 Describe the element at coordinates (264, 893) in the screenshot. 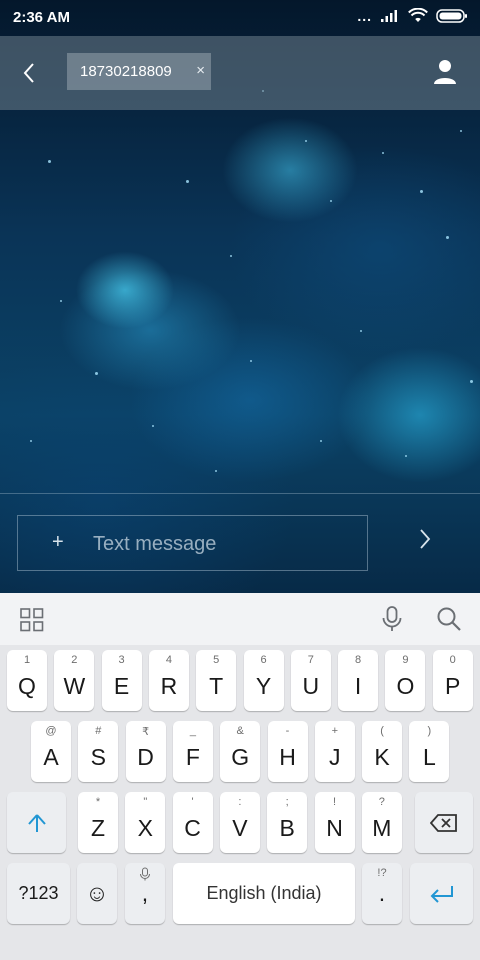

I see `space-key: English (India)` at that location.